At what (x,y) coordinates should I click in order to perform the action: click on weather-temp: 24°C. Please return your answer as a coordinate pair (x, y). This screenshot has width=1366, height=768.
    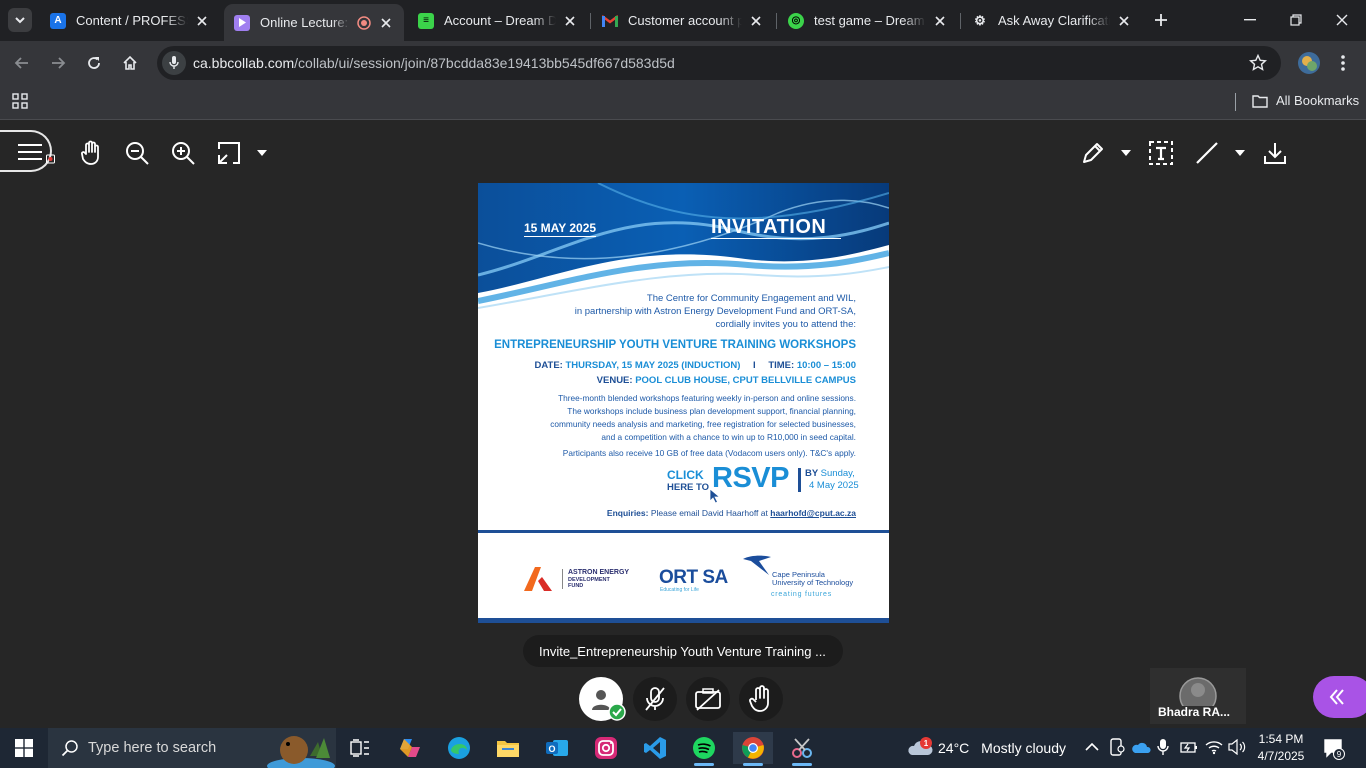
    Looking at the image, I should click on (954, 748).